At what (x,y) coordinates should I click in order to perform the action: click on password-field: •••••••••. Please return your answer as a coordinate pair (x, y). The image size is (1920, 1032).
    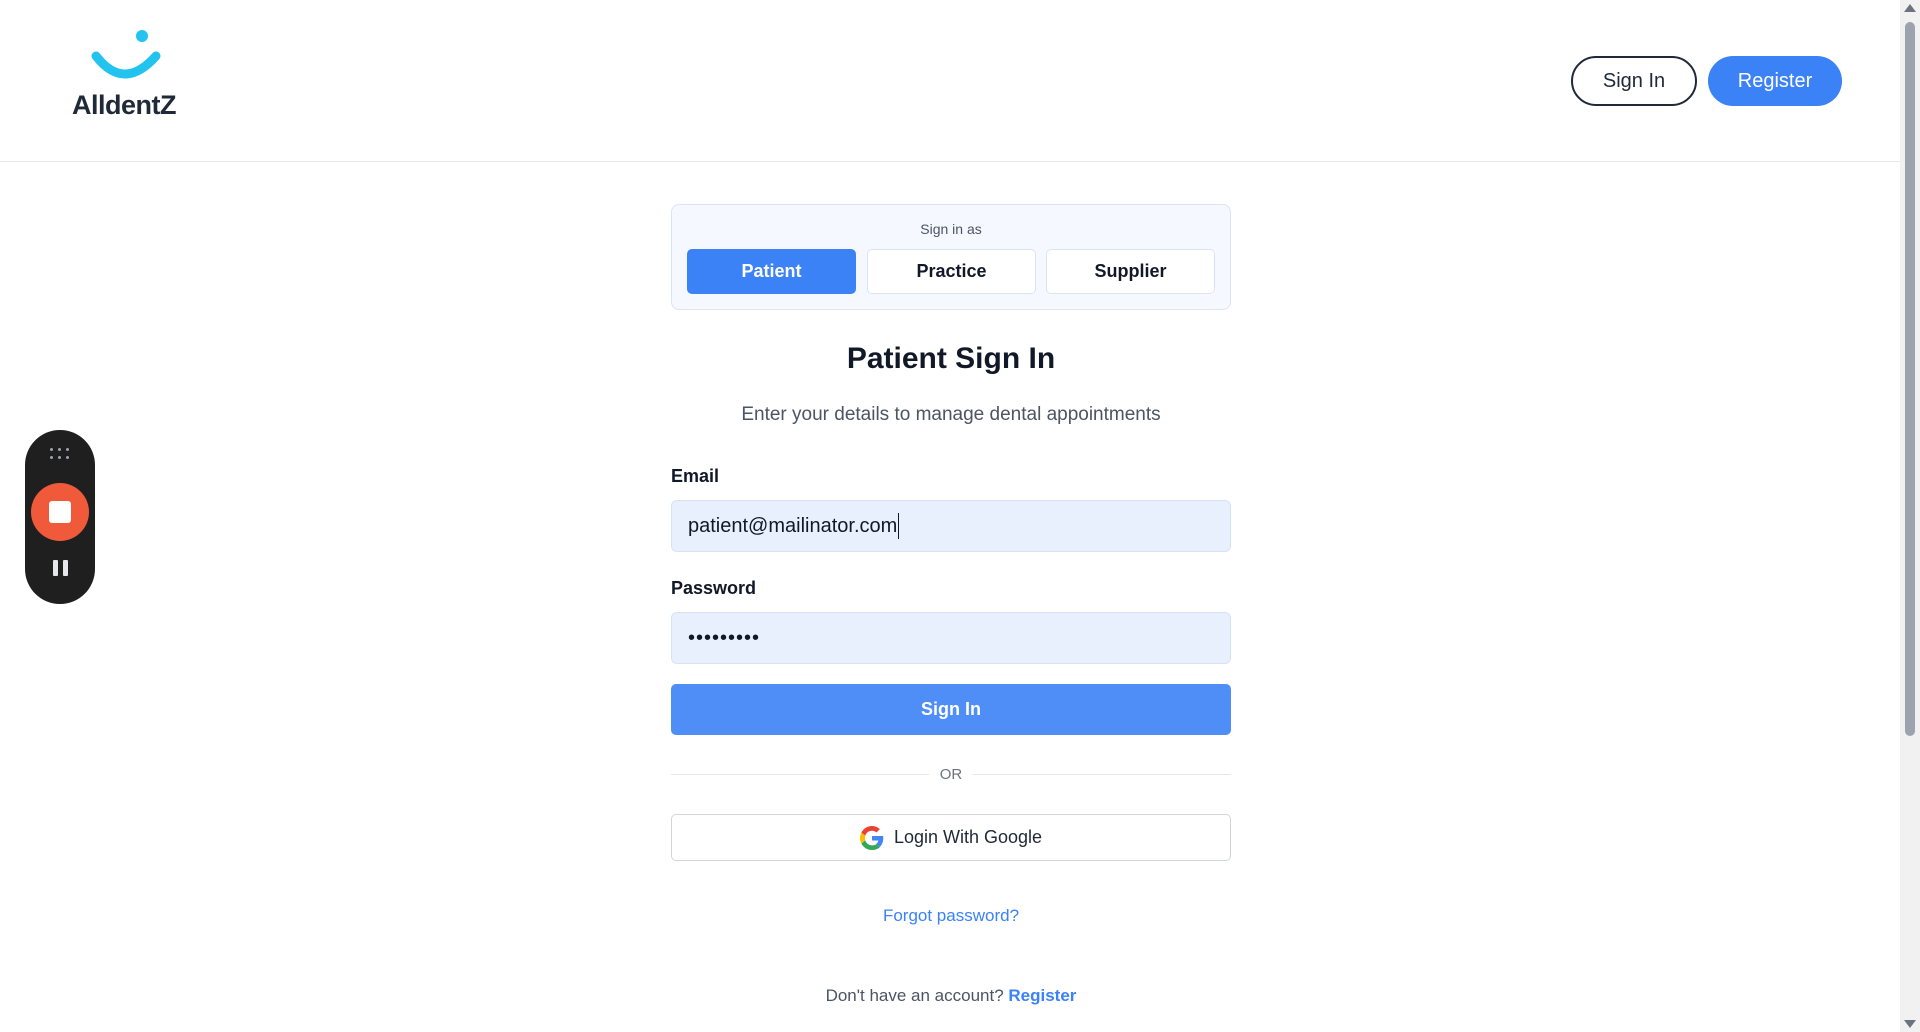
    Looking at the image, I should click on (951, 638).